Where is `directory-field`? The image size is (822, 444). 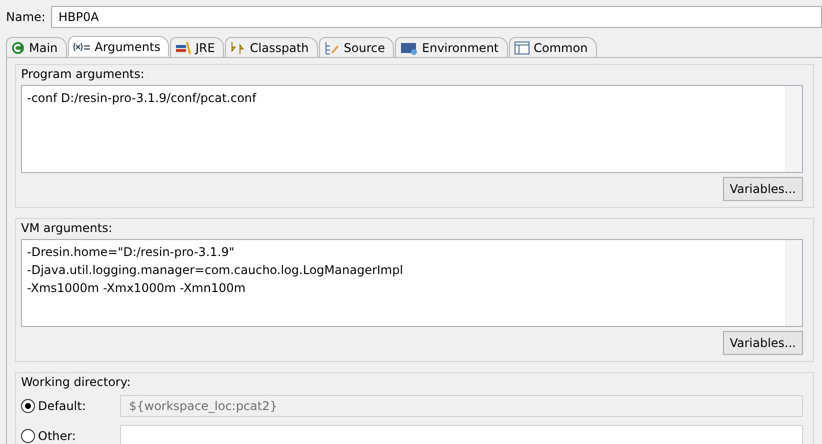
directory-field is located at coordinates (461, 434).